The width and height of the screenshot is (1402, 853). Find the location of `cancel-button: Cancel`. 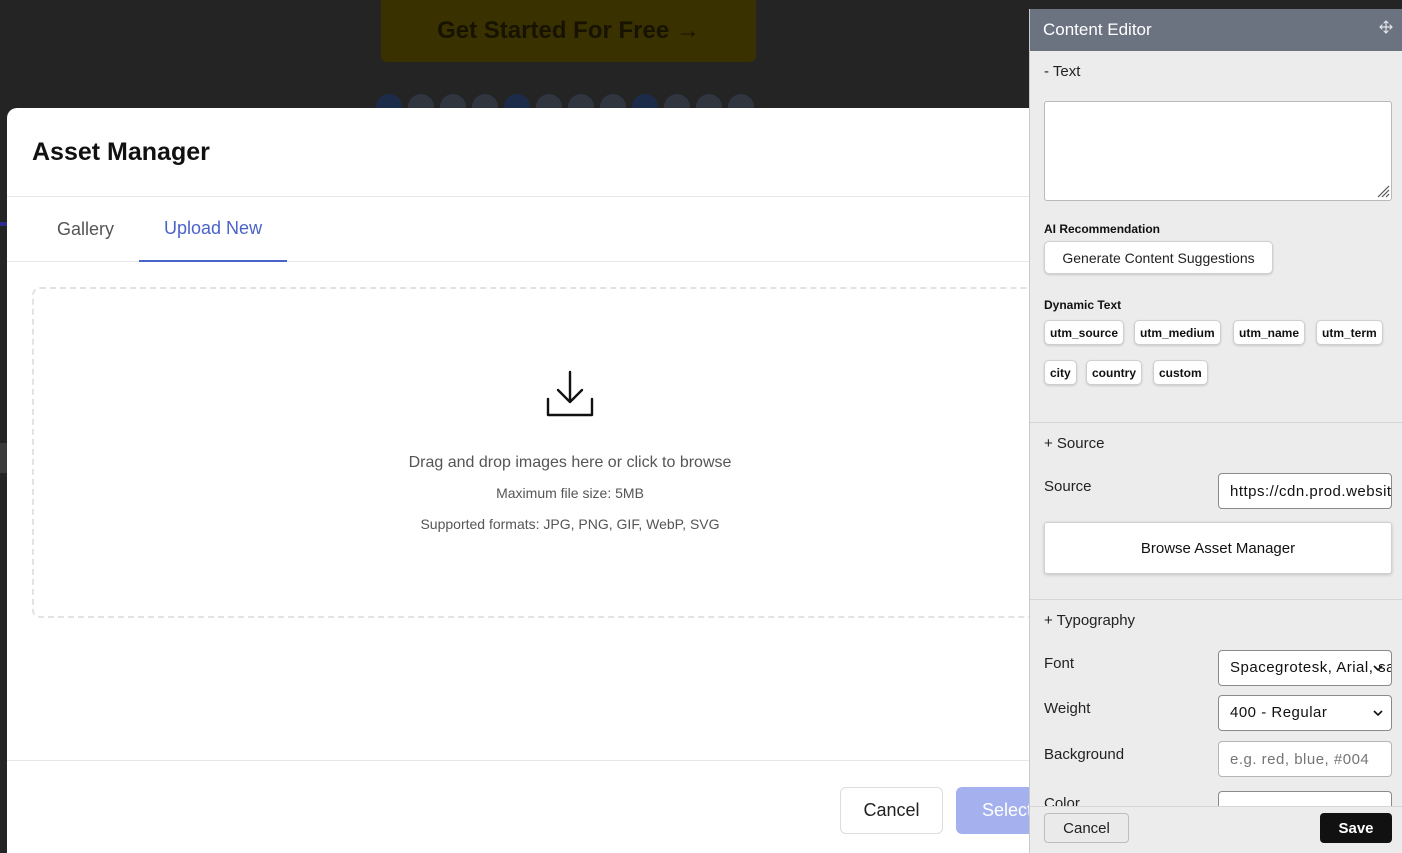

cancel-button: Cancel is located at coordinates (891, 810).